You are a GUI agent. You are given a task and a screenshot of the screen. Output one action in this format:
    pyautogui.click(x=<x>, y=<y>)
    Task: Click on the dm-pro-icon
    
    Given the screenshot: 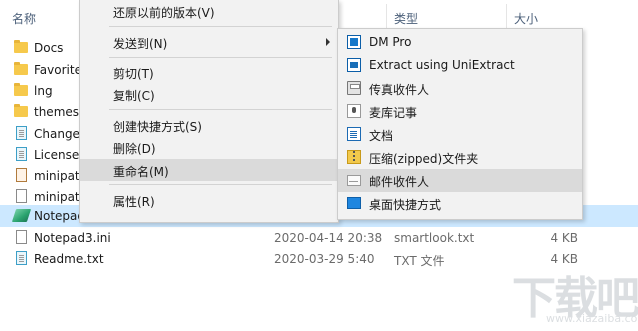 What is the action you would take?
    pyautogui.click(x=354, y=42)
    